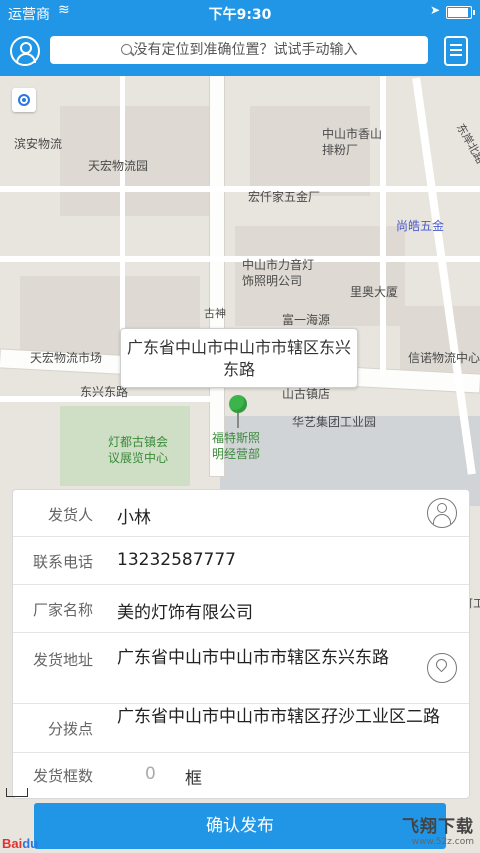 The image size is (480, 853). What do you see at coordinates (306, 320) in the screenshot?
I see `map-poi: 富一海源` at bounding box center [306, 320].